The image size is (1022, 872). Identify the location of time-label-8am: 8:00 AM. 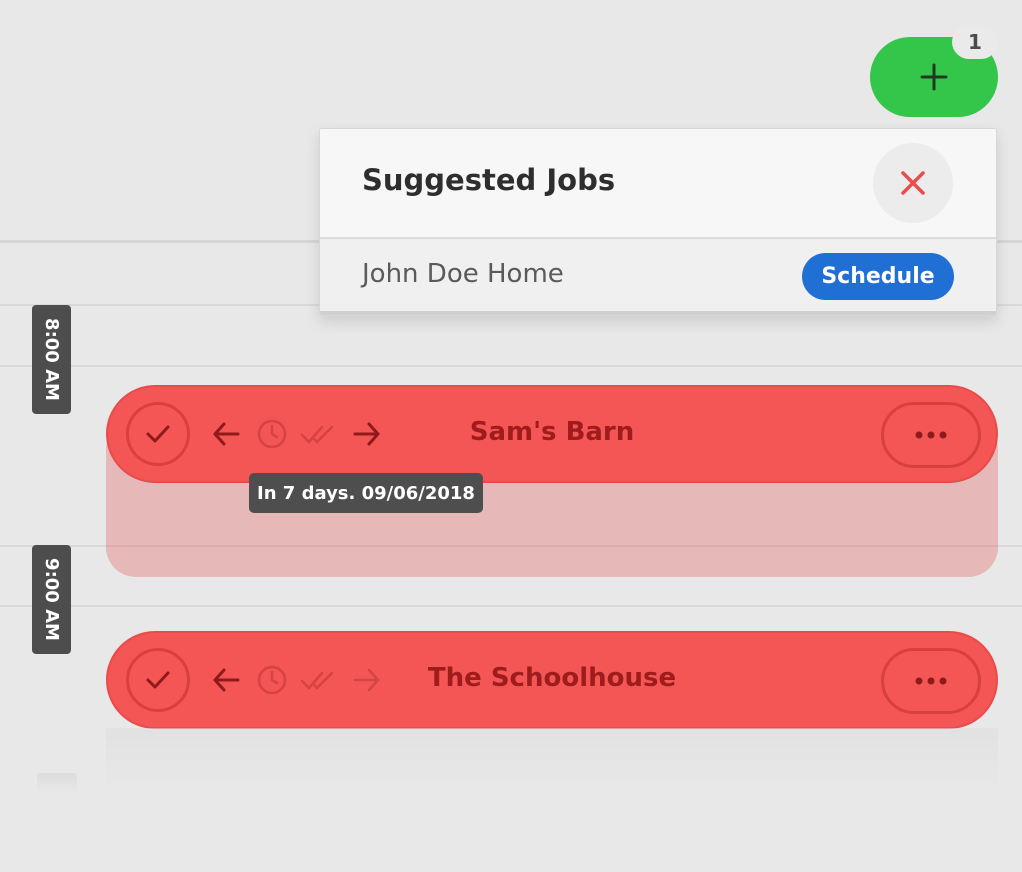
(51, 359).